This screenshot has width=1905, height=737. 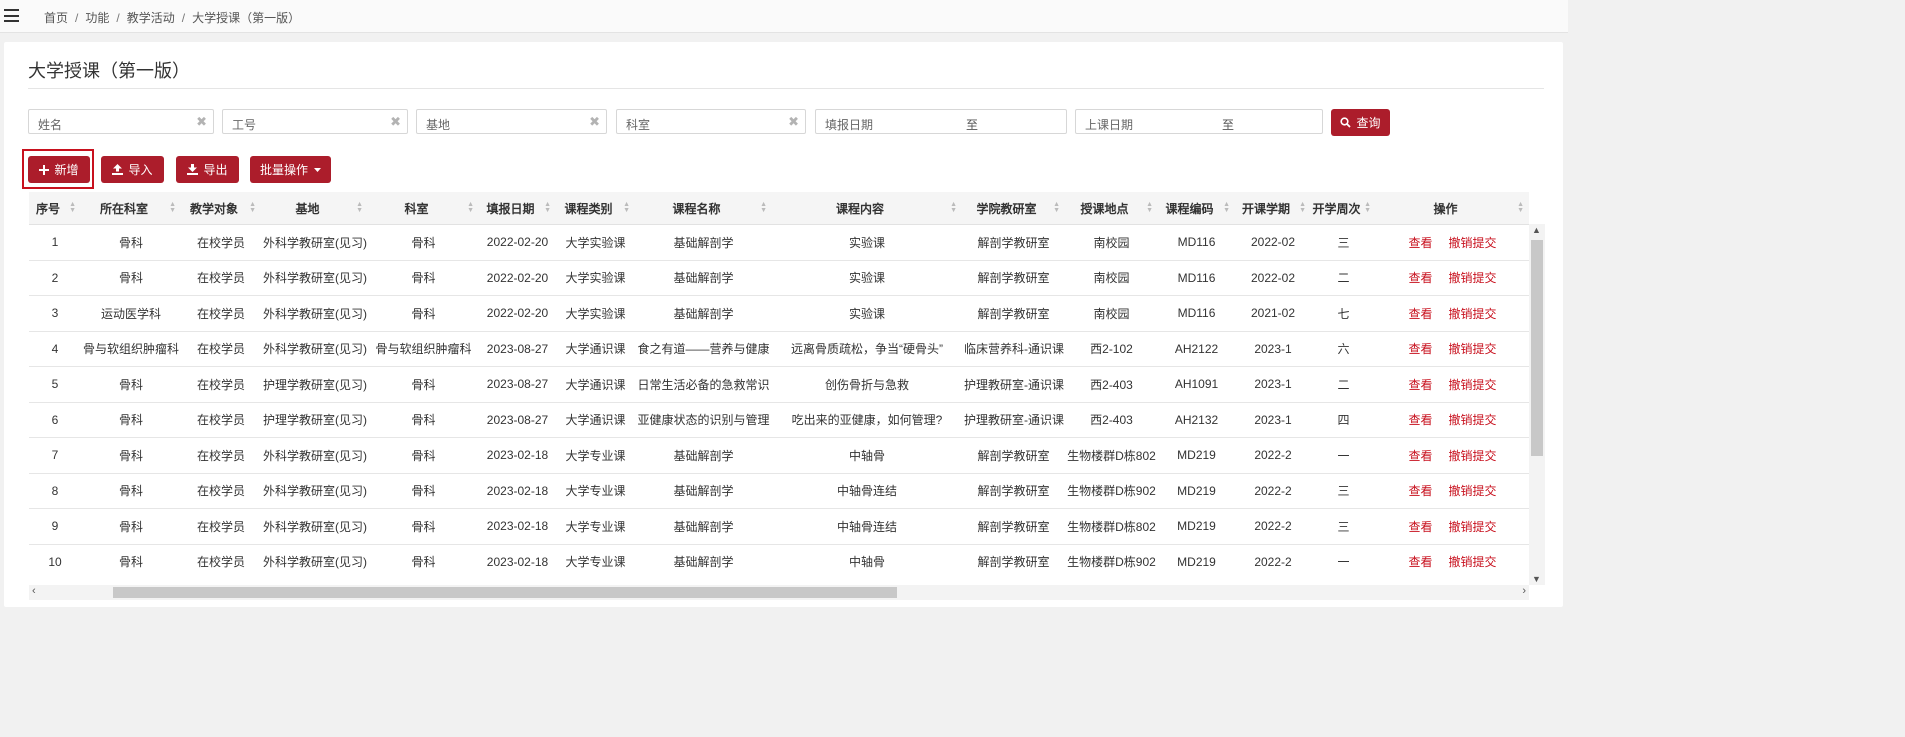 I want to click on column-header: 授课地点 ▲ ▼, so click(x=1111, y=208).